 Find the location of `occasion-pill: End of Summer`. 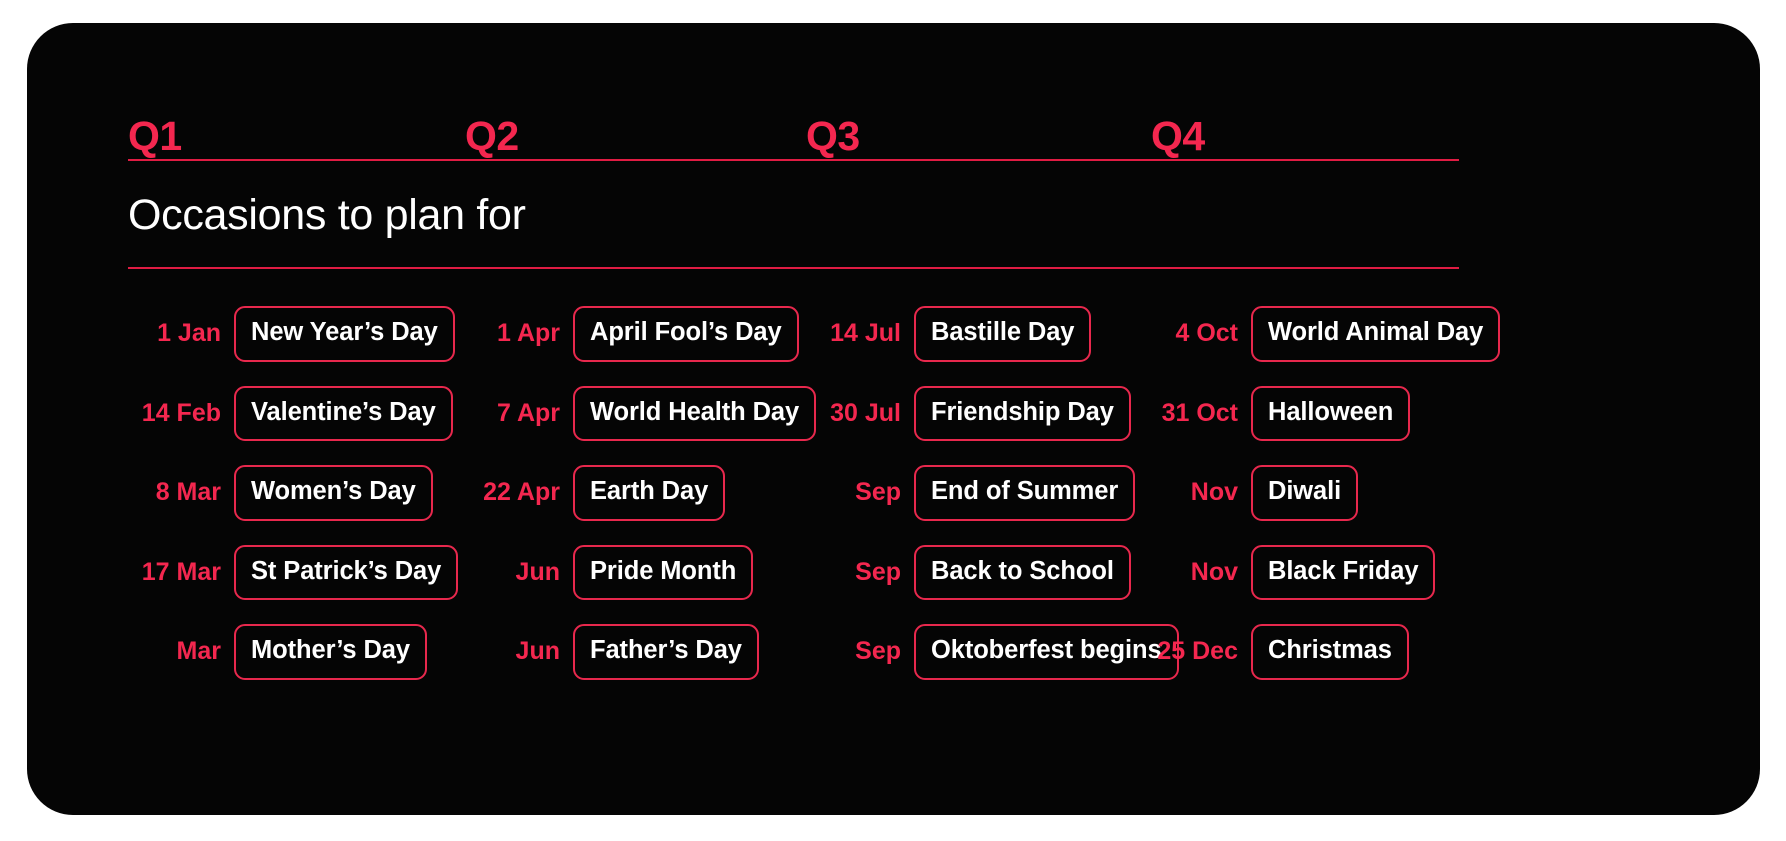

occasion-pill: End of Summer is located at coordinates (1025, 493).